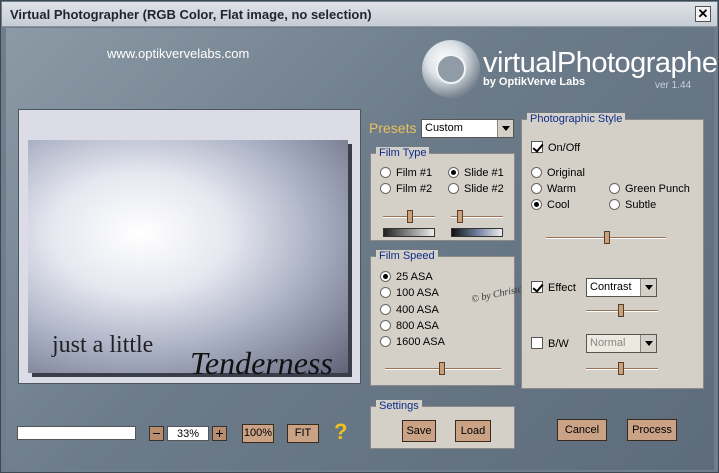 This screenshot has height=473, width=719. Describe the element at coordinates (673, 85) in the screenshot. I see `version-label: ver 1.44` at that location.